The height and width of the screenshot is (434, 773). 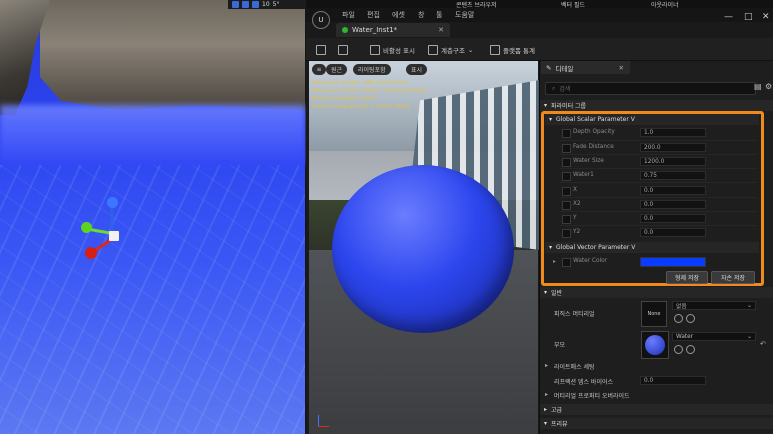 I want to click on group-global-scalar: ▾ Global Scalar Parameter V, so click(x=652, y=119).